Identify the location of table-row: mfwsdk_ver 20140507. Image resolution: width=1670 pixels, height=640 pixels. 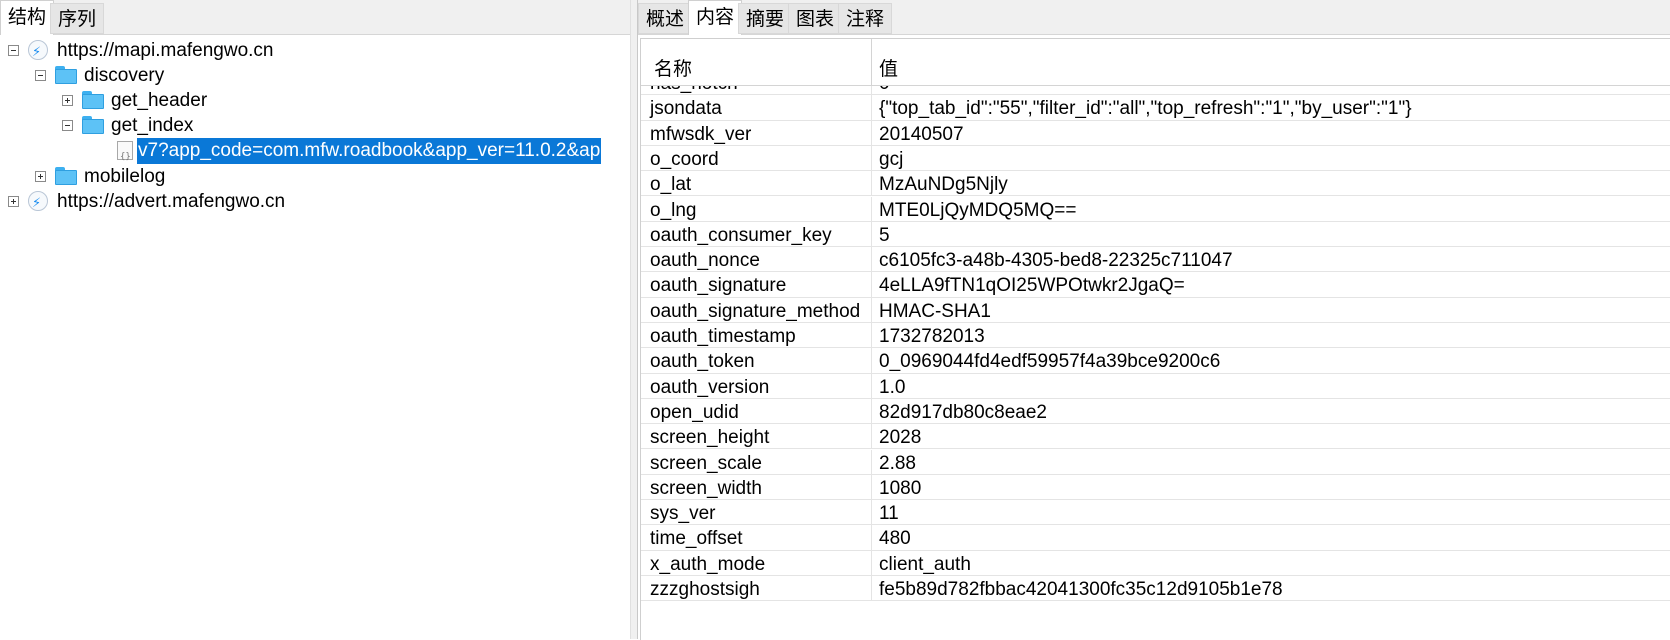
(1155, 133).